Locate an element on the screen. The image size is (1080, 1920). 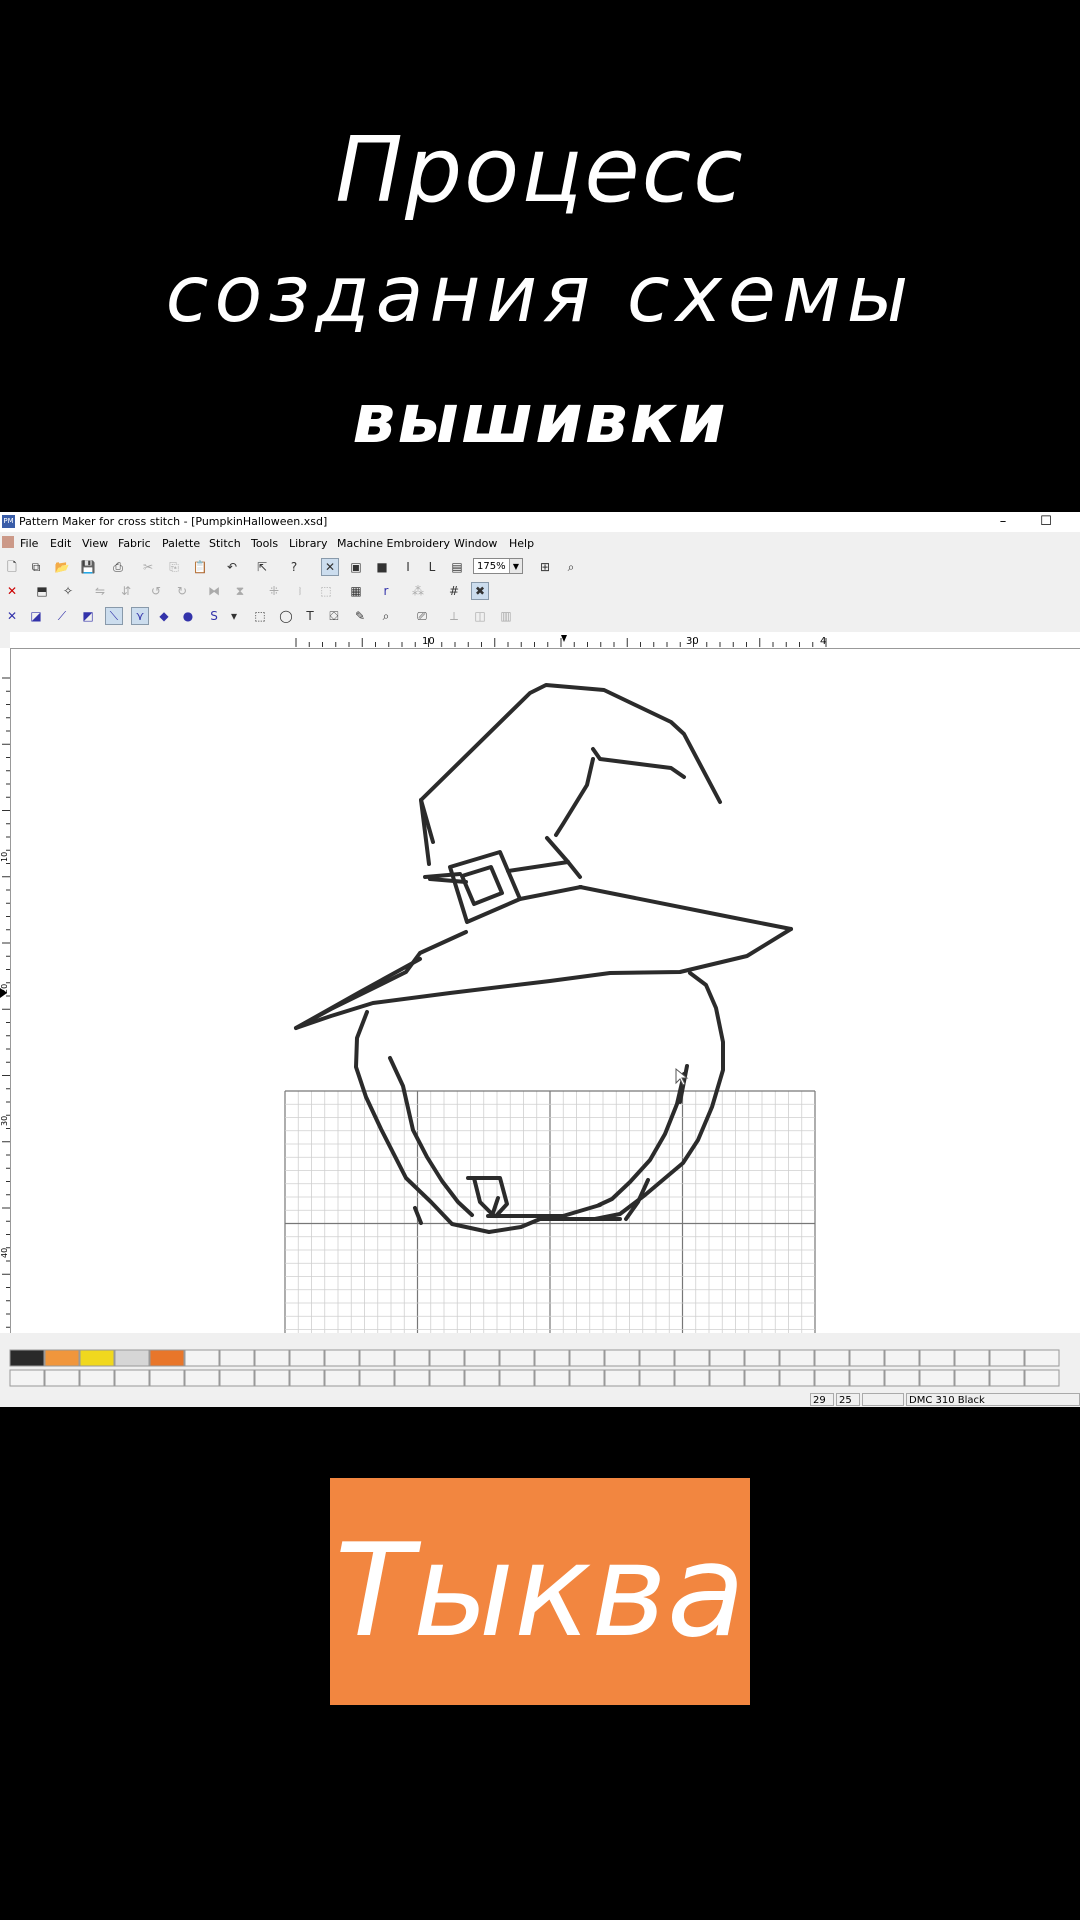
import-icon: ⇱ is located at coordinates (262, 567).